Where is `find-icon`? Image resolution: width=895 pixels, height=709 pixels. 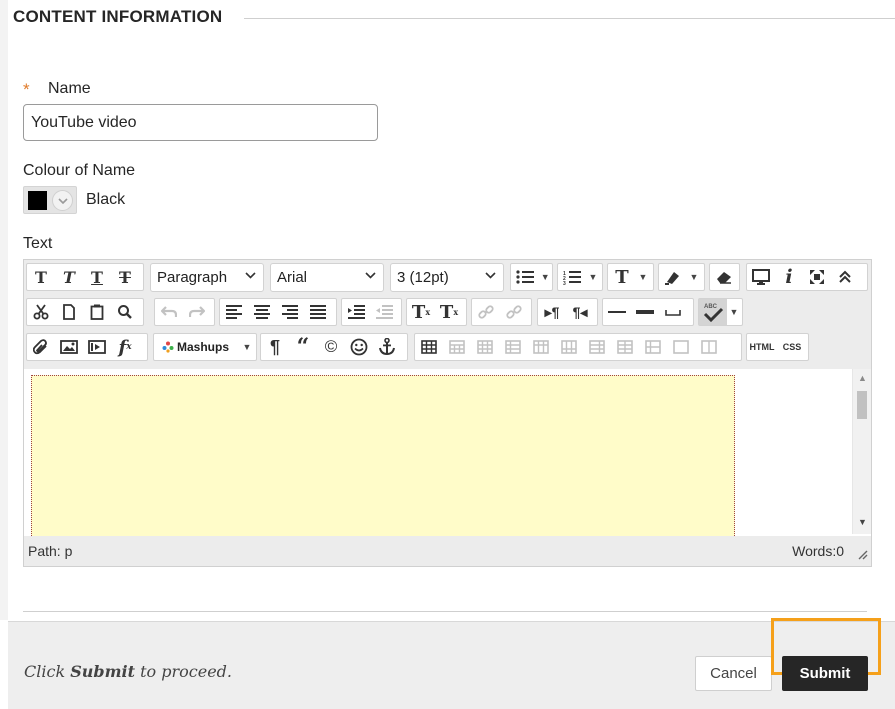
find-icon is located at coordinates (125, 312).